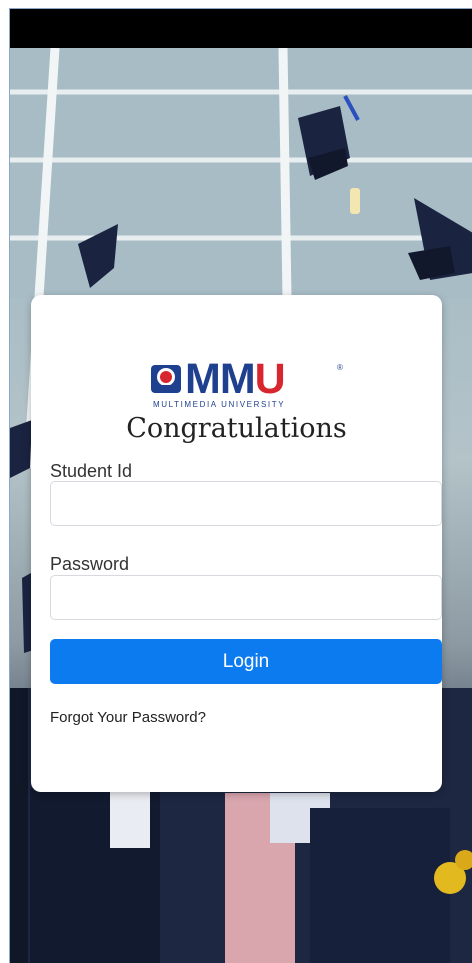  What do you see at coordinates (220, 379) in the screenshot?
I see `logo-mm: MM` at bounding box center [220, 379].